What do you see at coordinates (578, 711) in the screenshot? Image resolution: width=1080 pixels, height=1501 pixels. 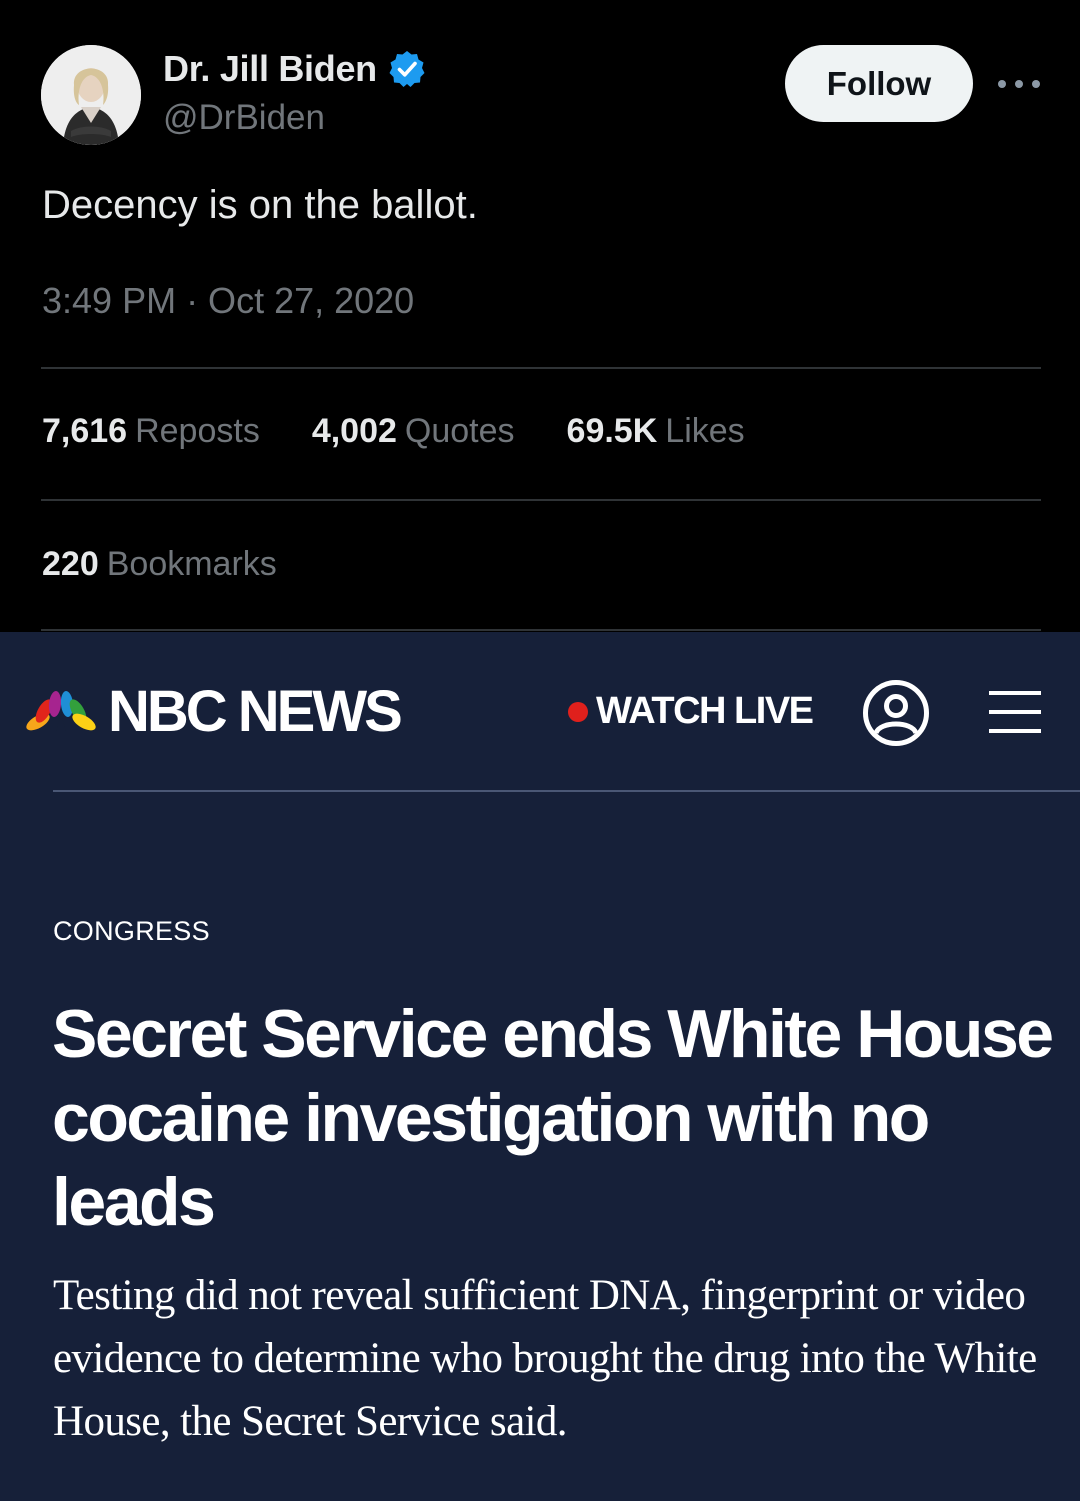 I see `live-dot-icon` at bounding box center [578, 711].